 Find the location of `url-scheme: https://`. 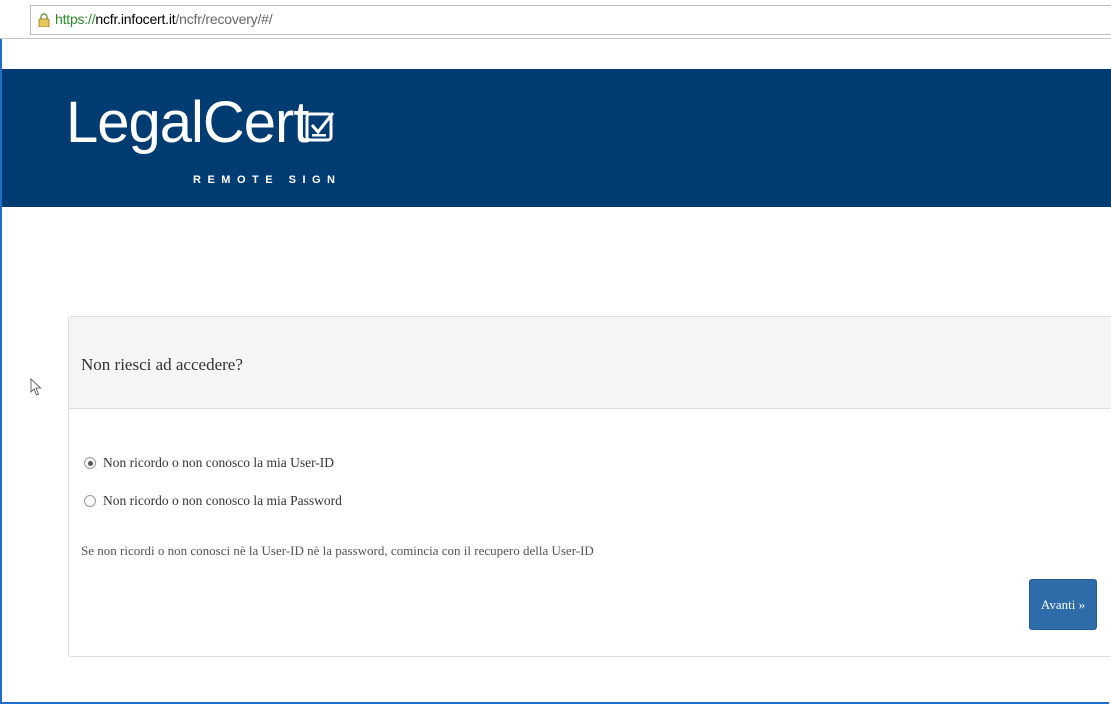

url-scheme: https:// is located at coordinates (75, 19).